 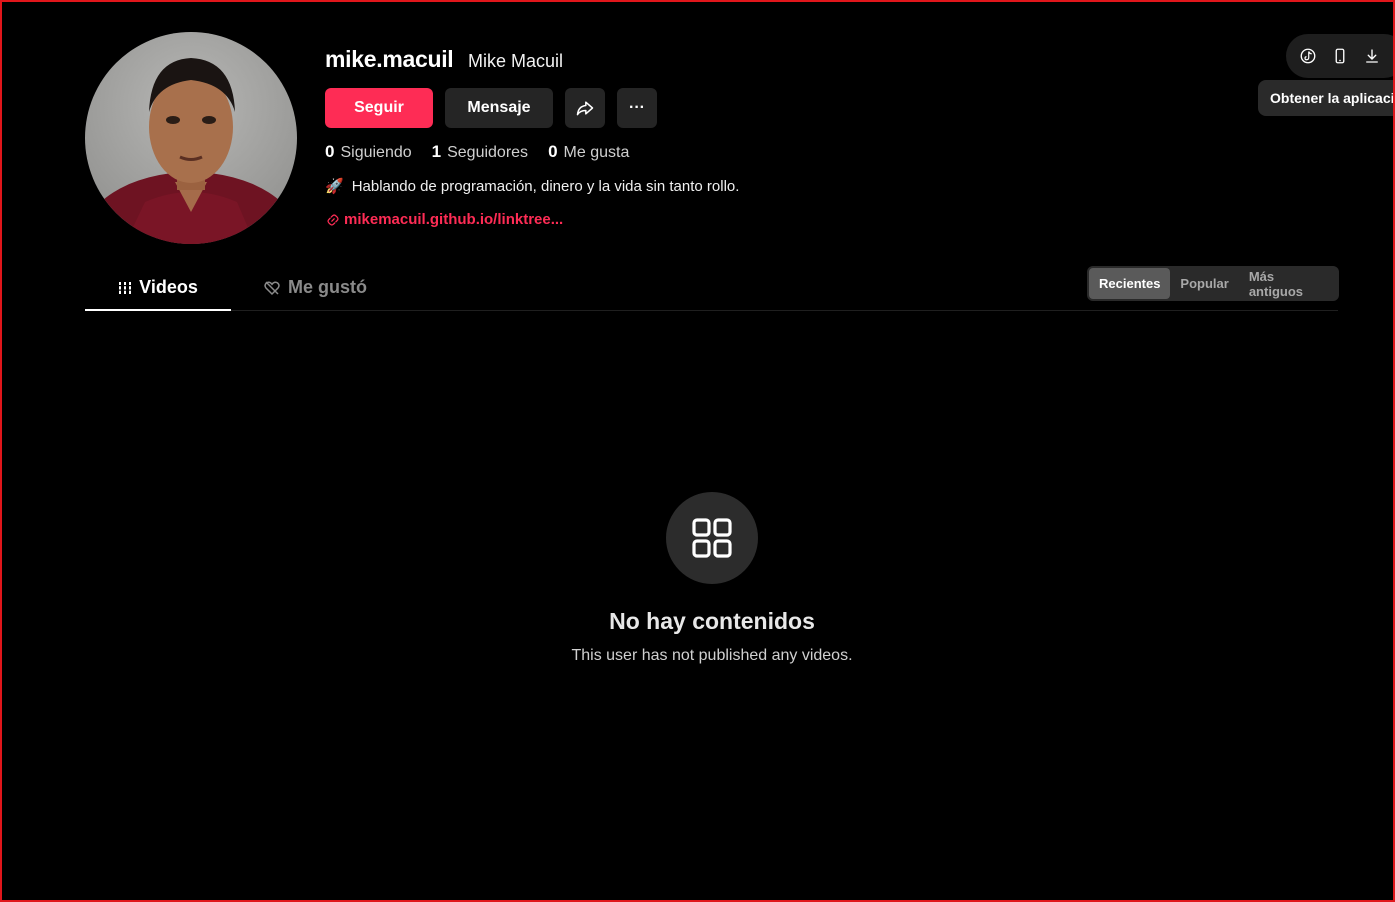 What do you see at coordinates (637, 108) in the screenshot?
I see `more-button: ···` at bounding box center [637, 108].